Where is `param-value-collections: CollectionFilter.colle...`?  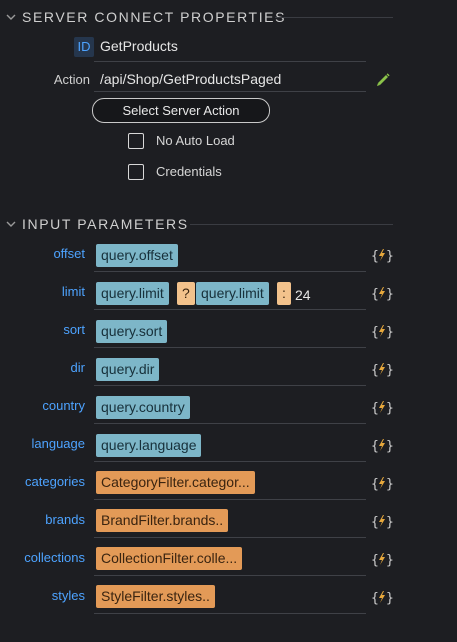 param-value-collections: CollectionFilter.colle... is located at coordinates (169, 558).